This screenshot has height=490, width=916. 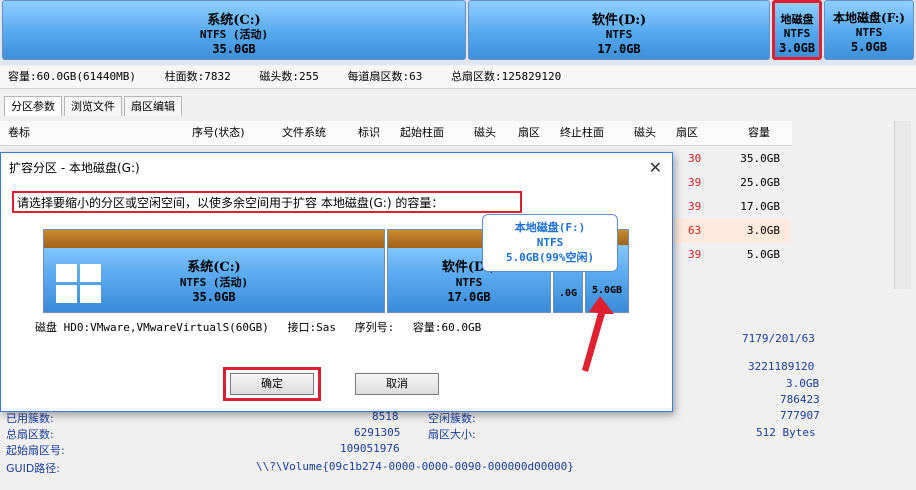 I want to click on partition-g-block: 地磁盘 NTFS 3.0GB, so click(x=797, y=30).